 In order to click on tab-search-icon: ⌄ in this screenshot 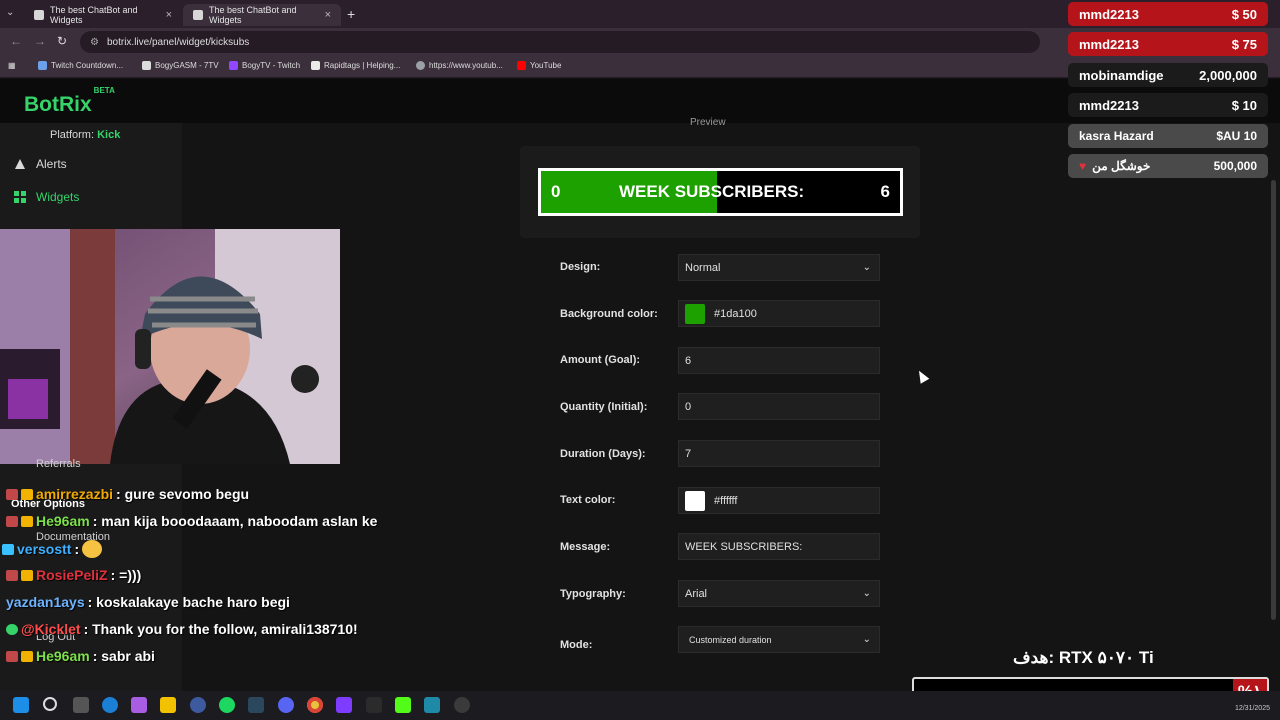, I will do `click(10, 12)`.